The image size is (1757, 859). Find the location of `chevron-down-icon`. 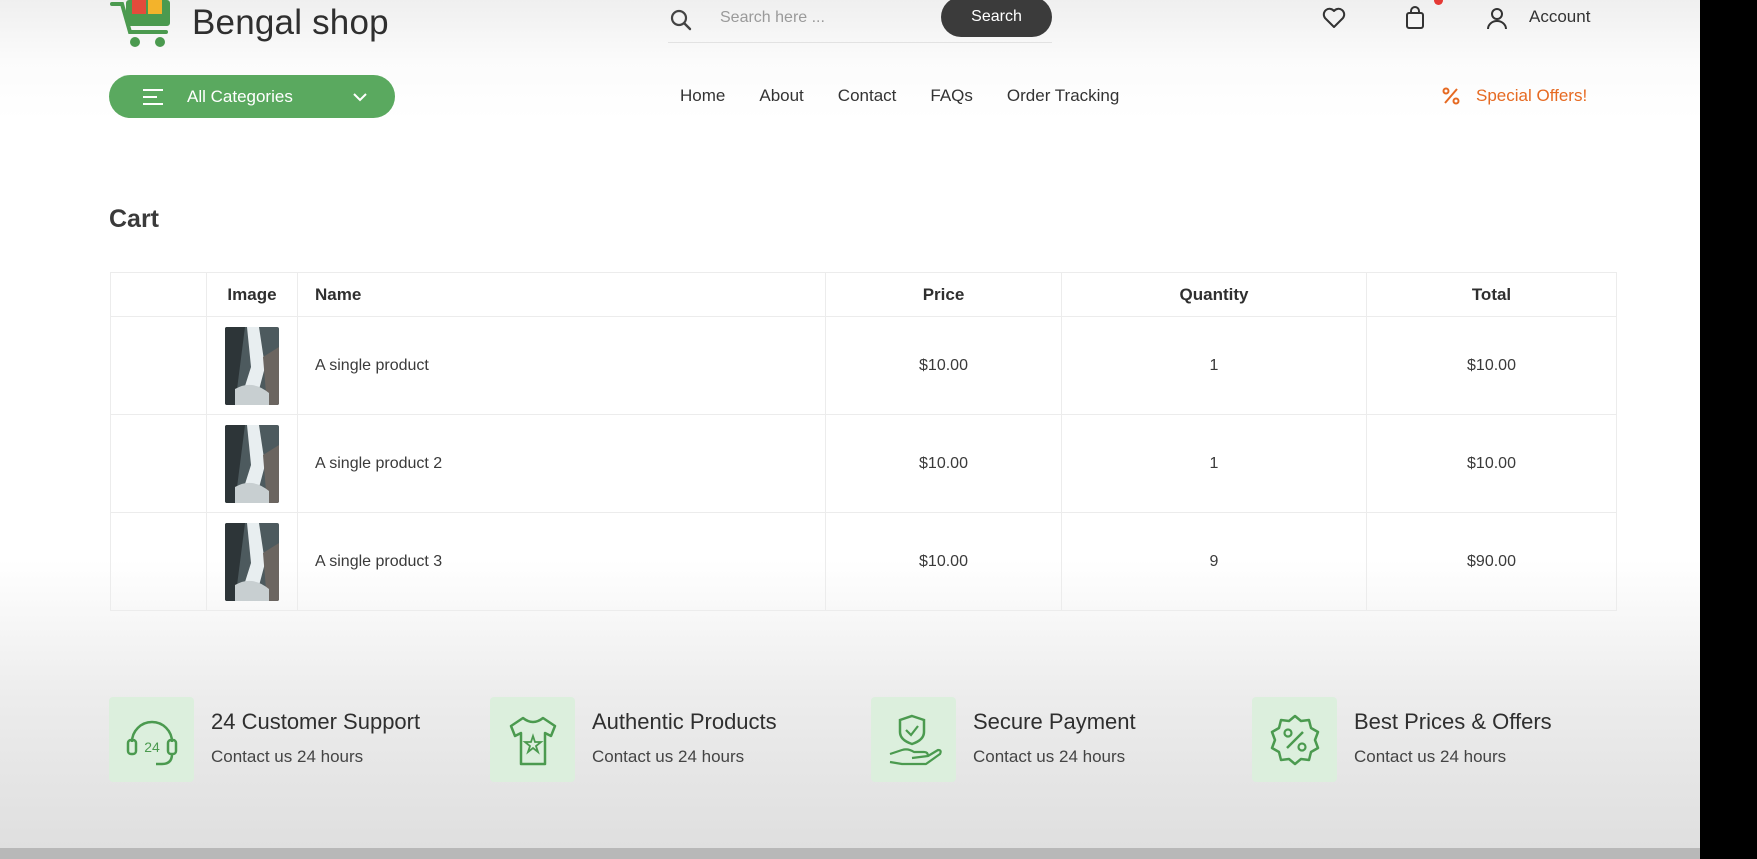

chevron-down-icon is located at coordinates (360, 96).